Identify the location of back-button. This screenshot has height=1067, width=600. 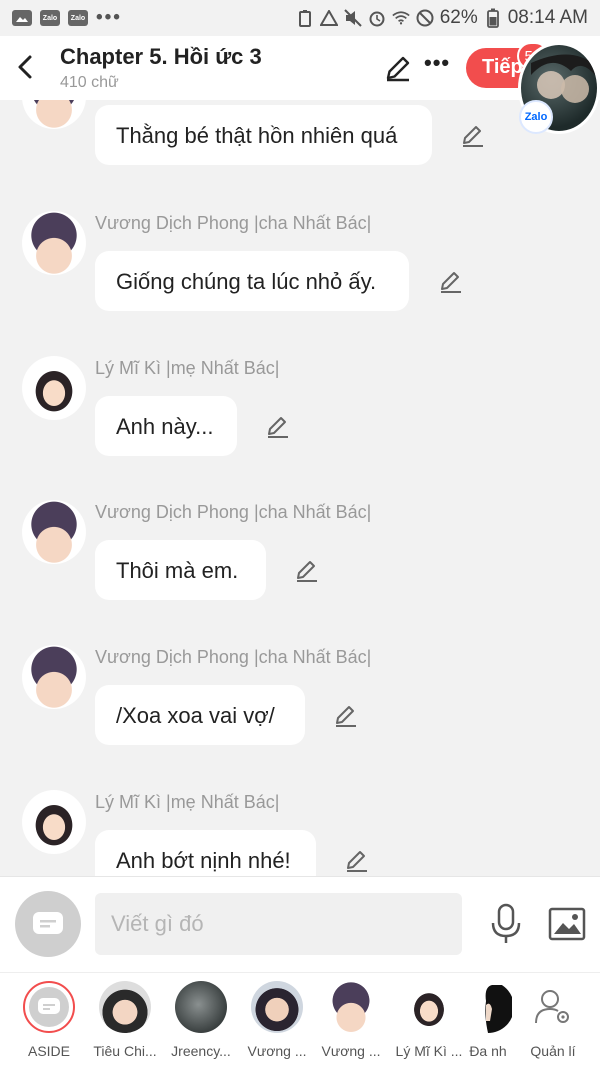
(25, 67).